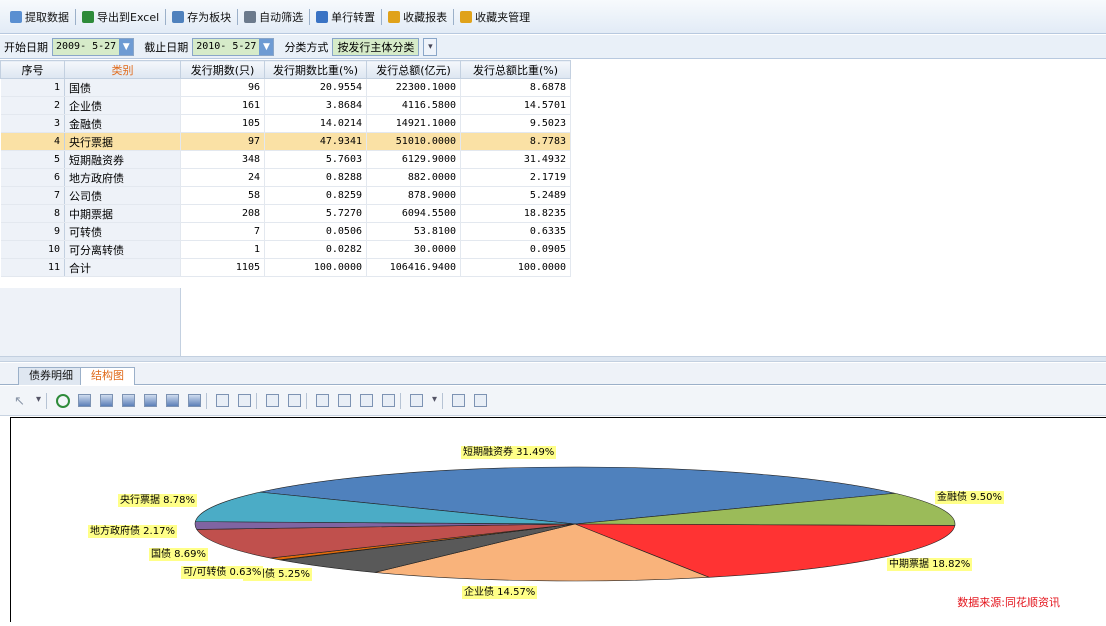 This screenshot has width=1106, height=626. What do you see at coordinates (122, 177) in the screenshot?
I see `category-cell: 地方政府债` at bounding box center [122, 177].